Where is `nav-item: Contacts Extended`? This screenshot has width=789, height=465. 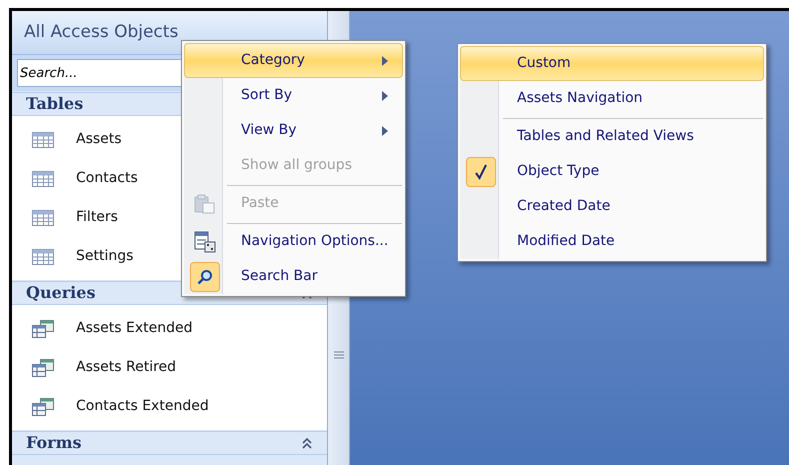 nav-item: Contacts Extended is located at coordinates (169, 406).